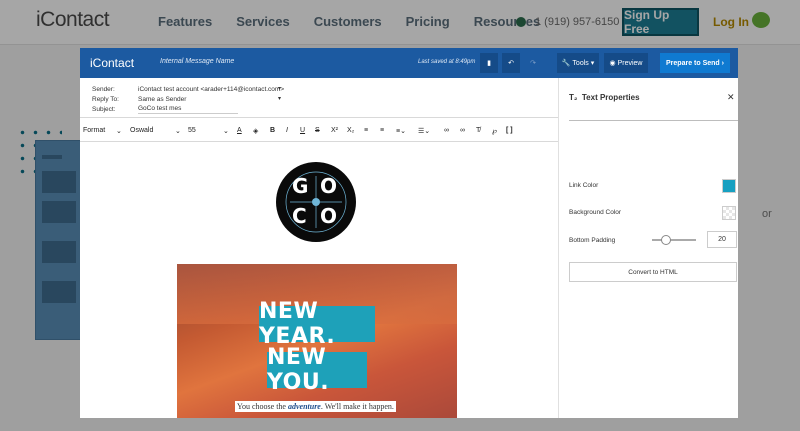 This screenshot has height=431, width=800. Describe the element at coordinates (729, 186) in the screenshot. I see `link-color-swatch` at that location.